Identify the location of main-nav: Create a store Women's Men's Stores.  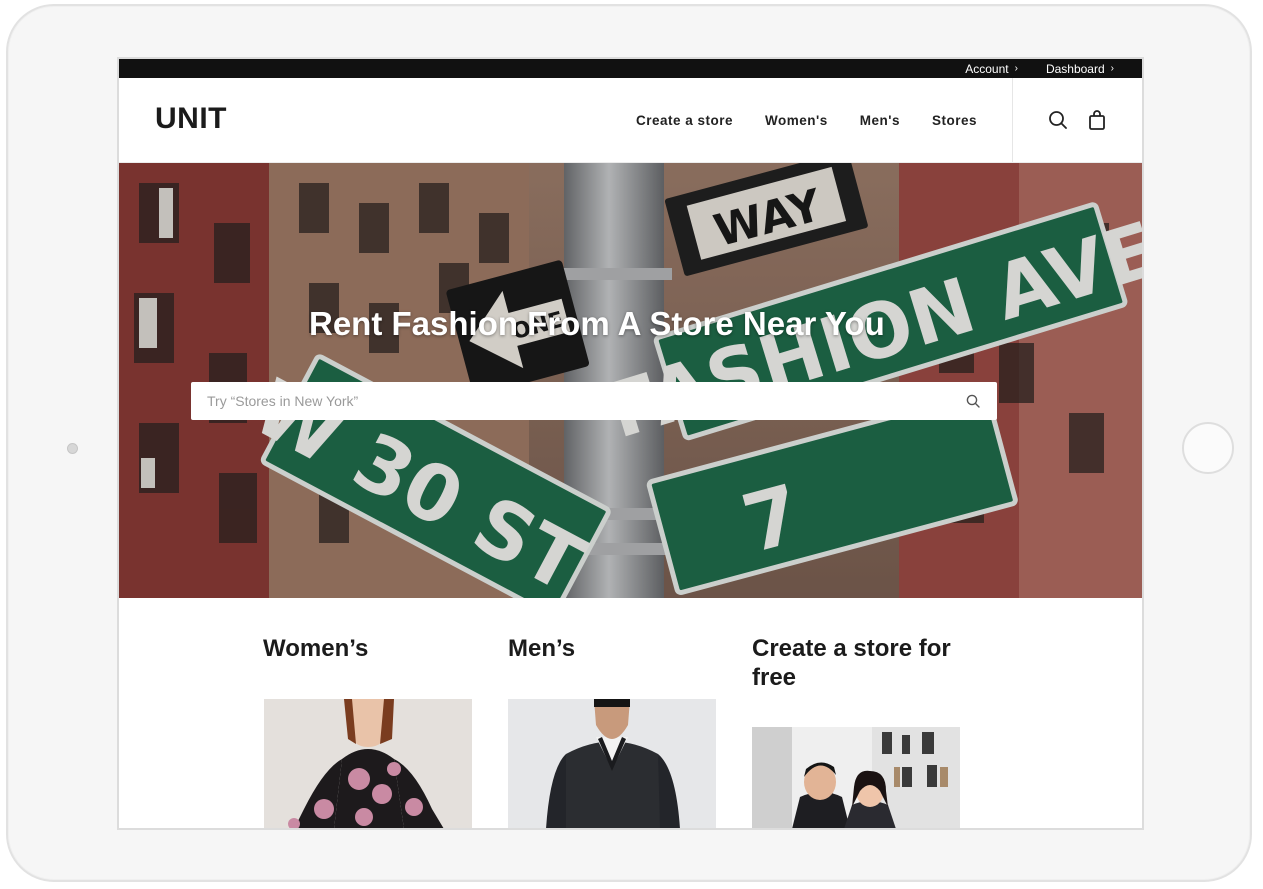
(806, 120).